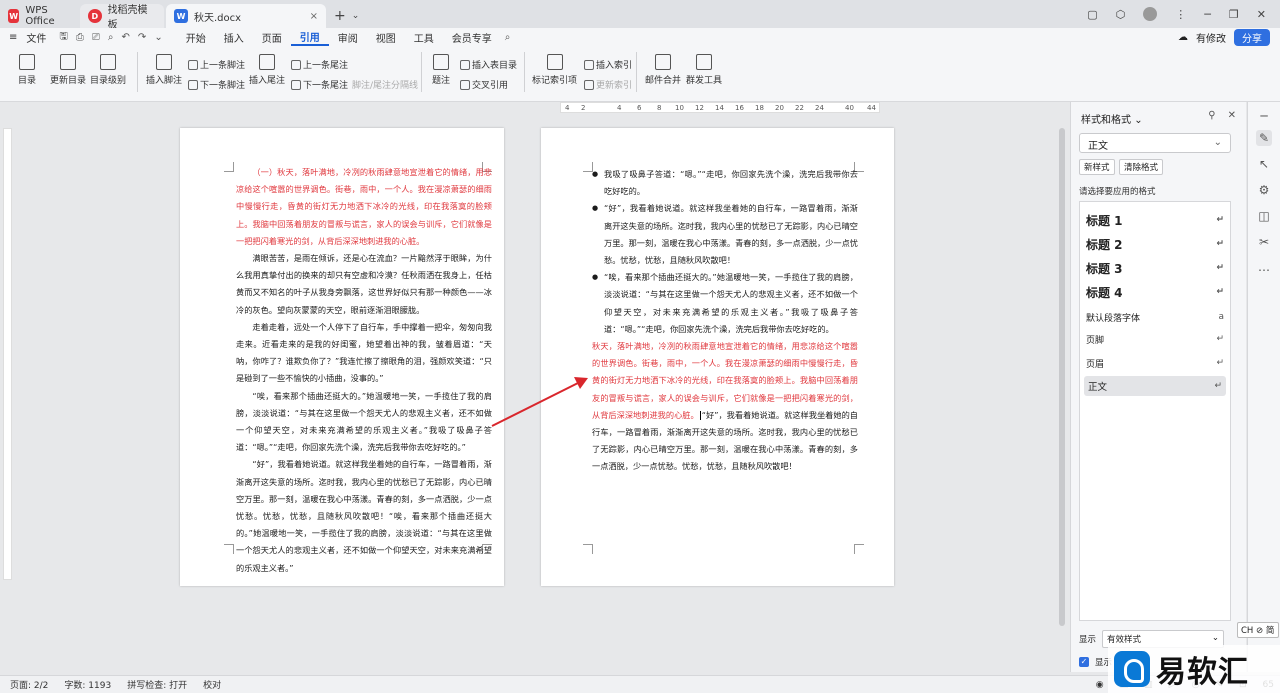 The height and width of the screenshot is (693, 1280). I want to click on style-name: 标题 4, so click(1104, 292).